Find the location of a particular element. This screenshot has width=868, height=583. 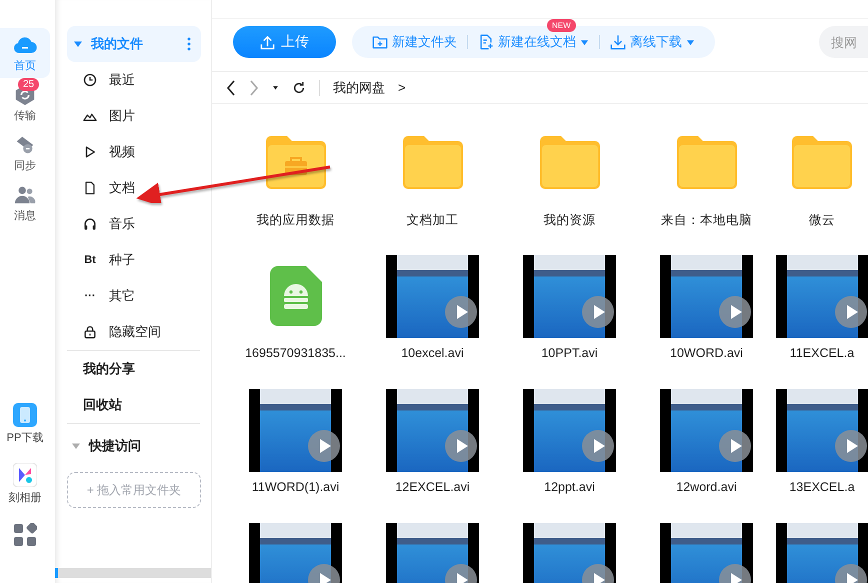

clock-icon is located at coordinates (90, 80).